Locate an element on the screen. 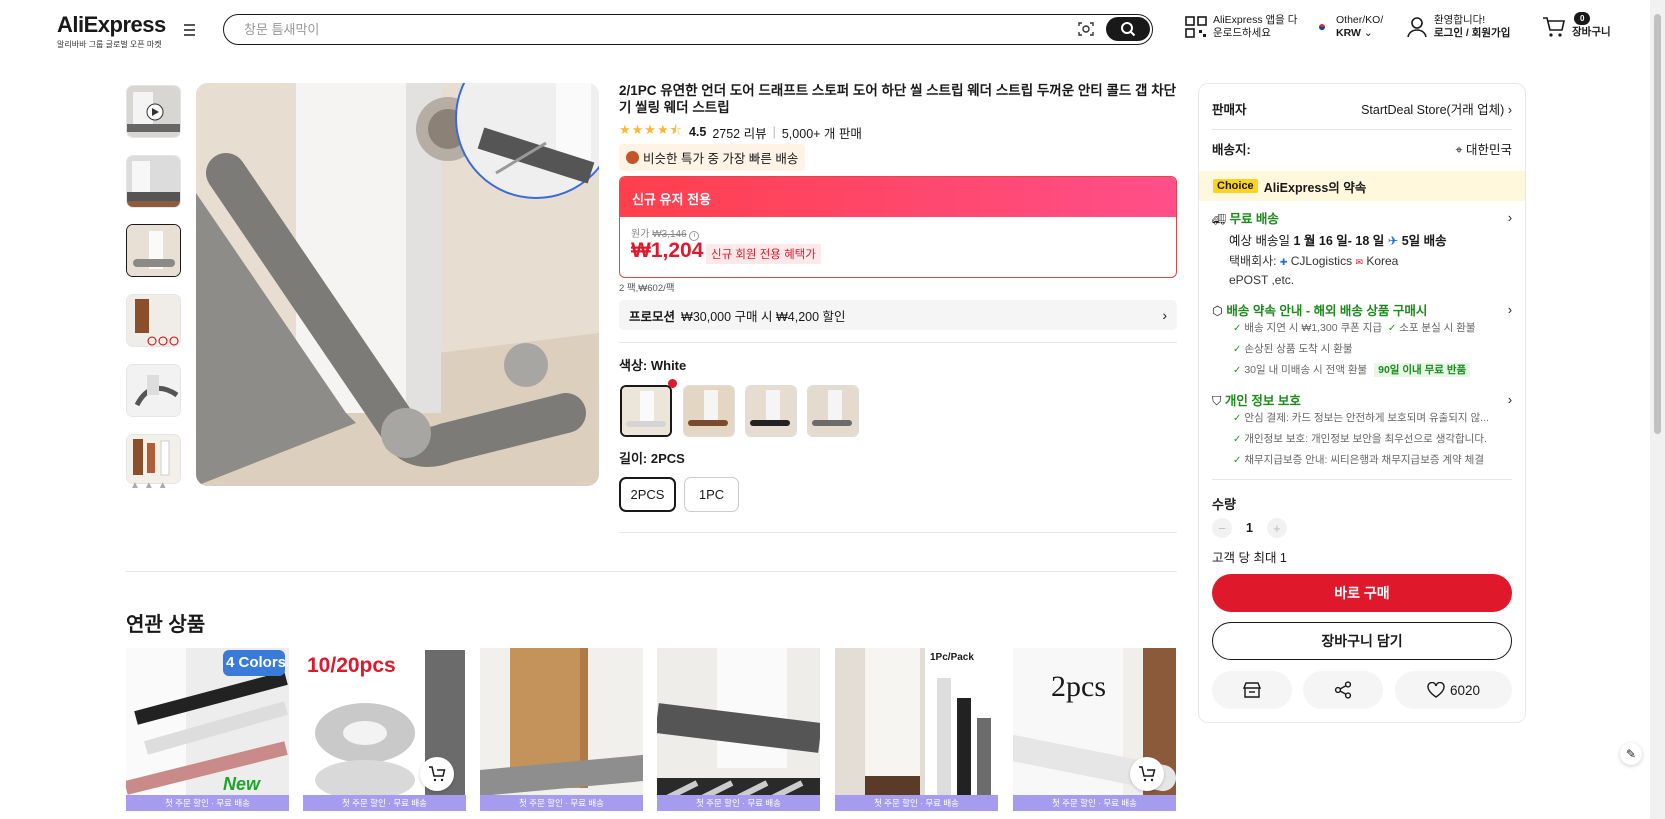  scroll-thumb is located at coordinates (1657, 224).